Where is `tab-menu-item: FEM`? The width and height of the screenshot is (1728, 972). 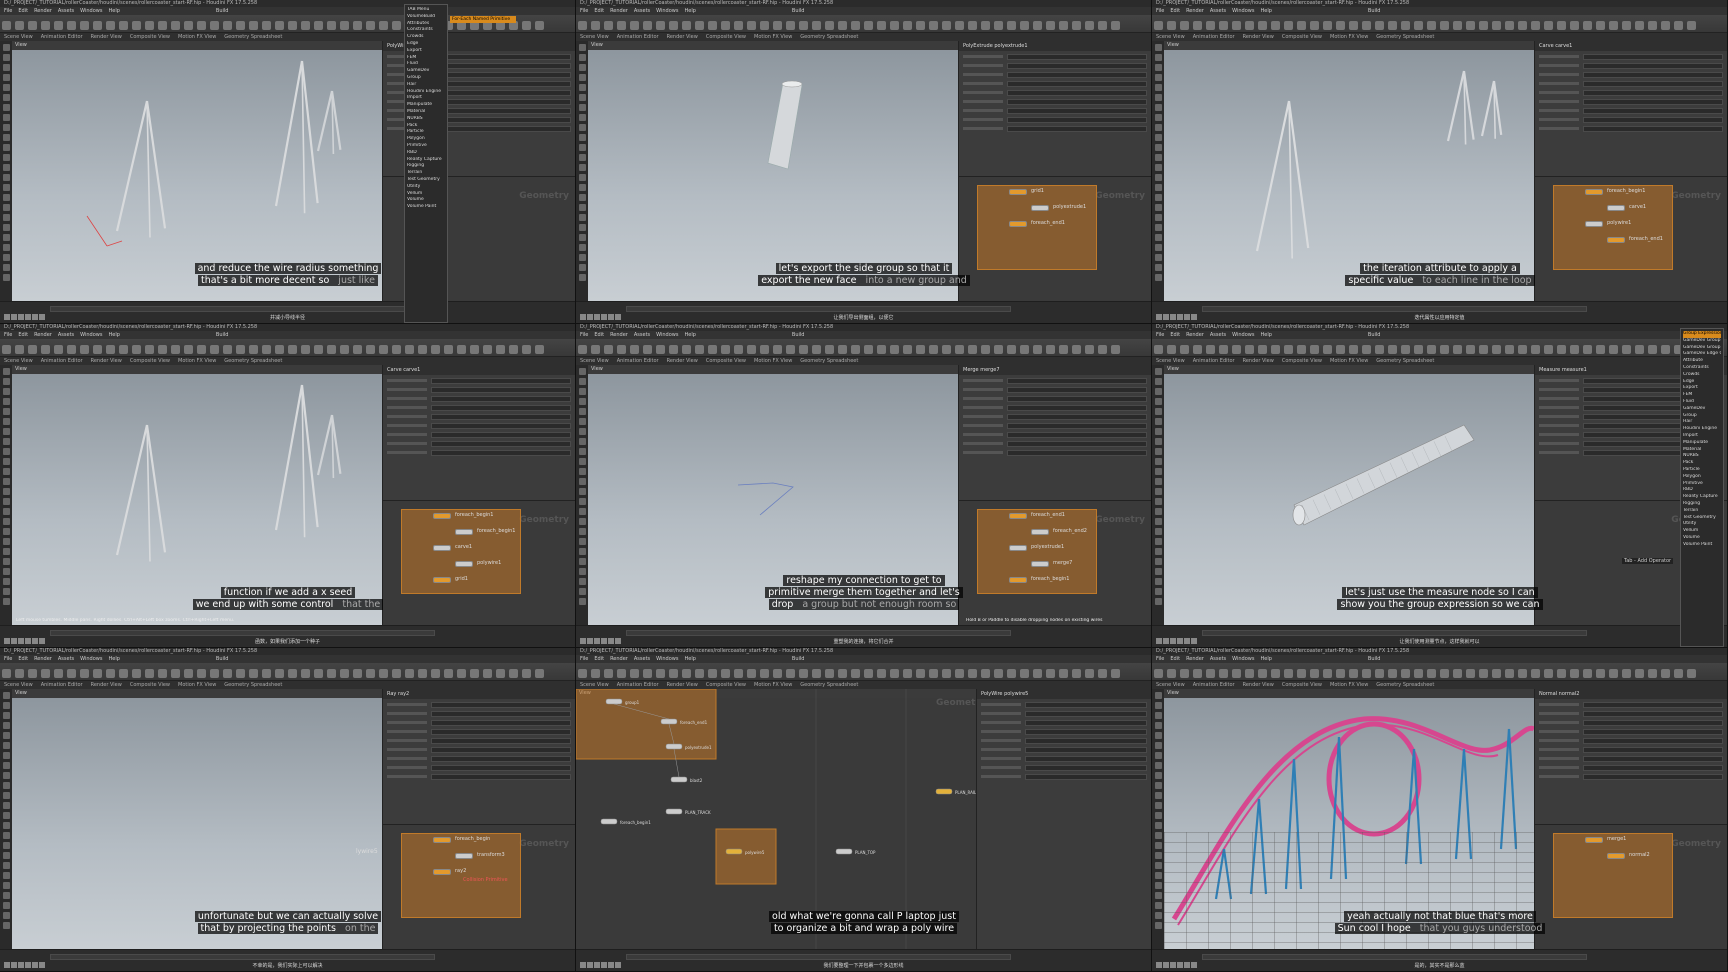
tab-menu-item: FEM is located at coordinates (426, 58).